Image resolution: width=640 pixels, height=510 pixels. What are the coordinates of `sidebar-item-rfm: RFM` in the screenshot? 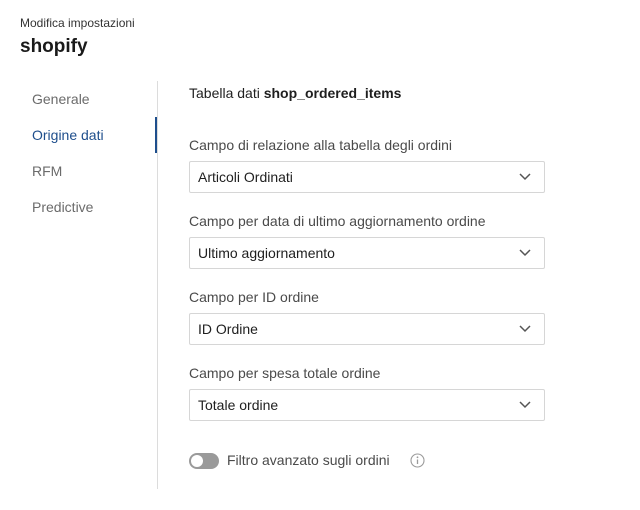 It's located at (94, 171).